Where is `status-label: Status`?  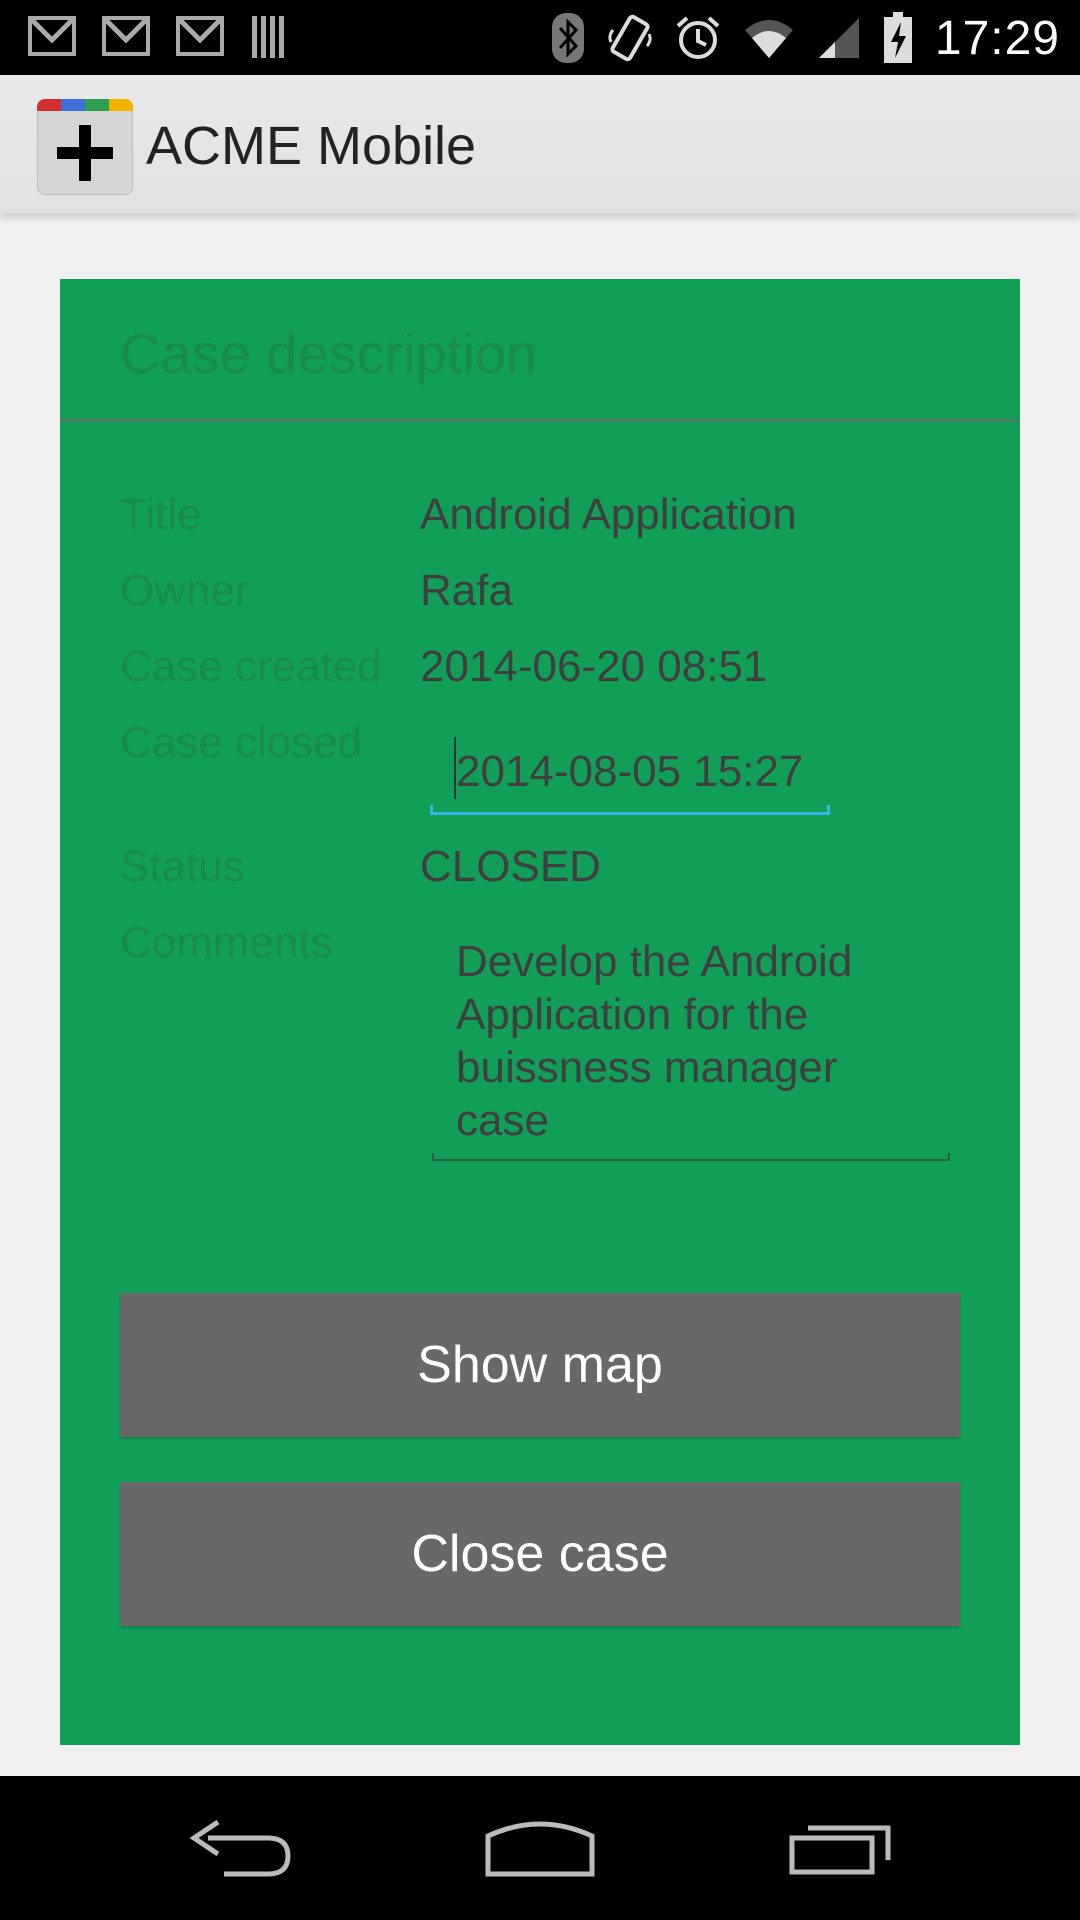
status-label: Status is located at coordinates (182, 866).